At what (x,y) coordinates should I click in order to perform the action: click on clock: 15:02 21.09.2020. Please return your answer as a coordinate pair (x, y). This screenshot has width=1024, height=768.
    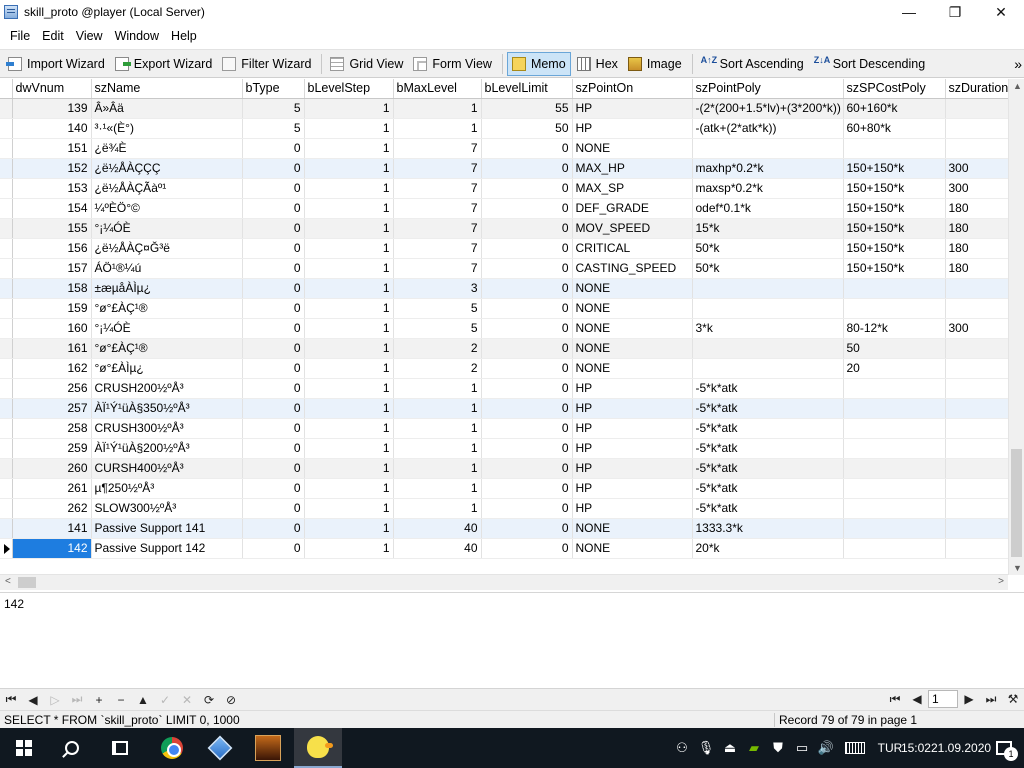
    Looking at the image, I should click on (946, 748).